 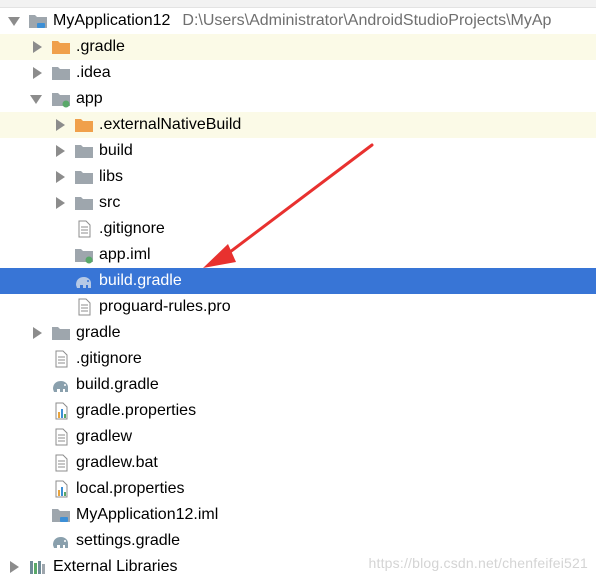 What do you see at coordinates (116, 150) in the screenshot?
I see `tree-item-label: build` at bounding box center [116, 150].